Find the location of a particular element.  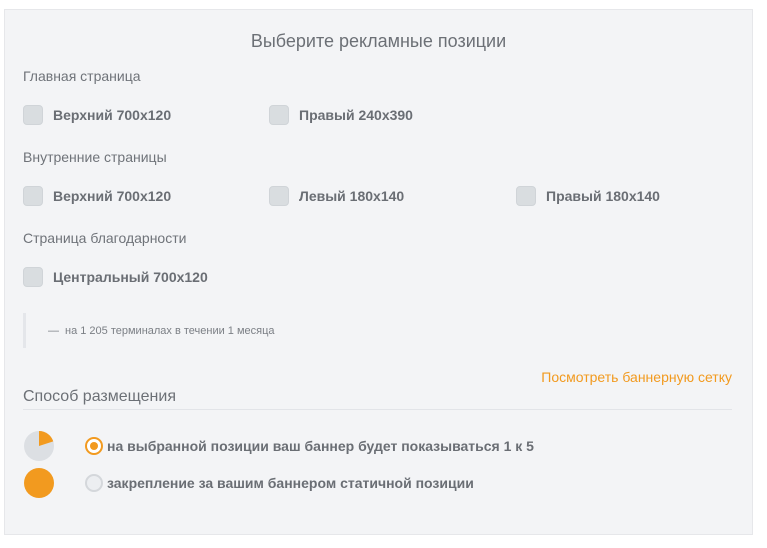

pie-rest is located at coordinates (39, 483).